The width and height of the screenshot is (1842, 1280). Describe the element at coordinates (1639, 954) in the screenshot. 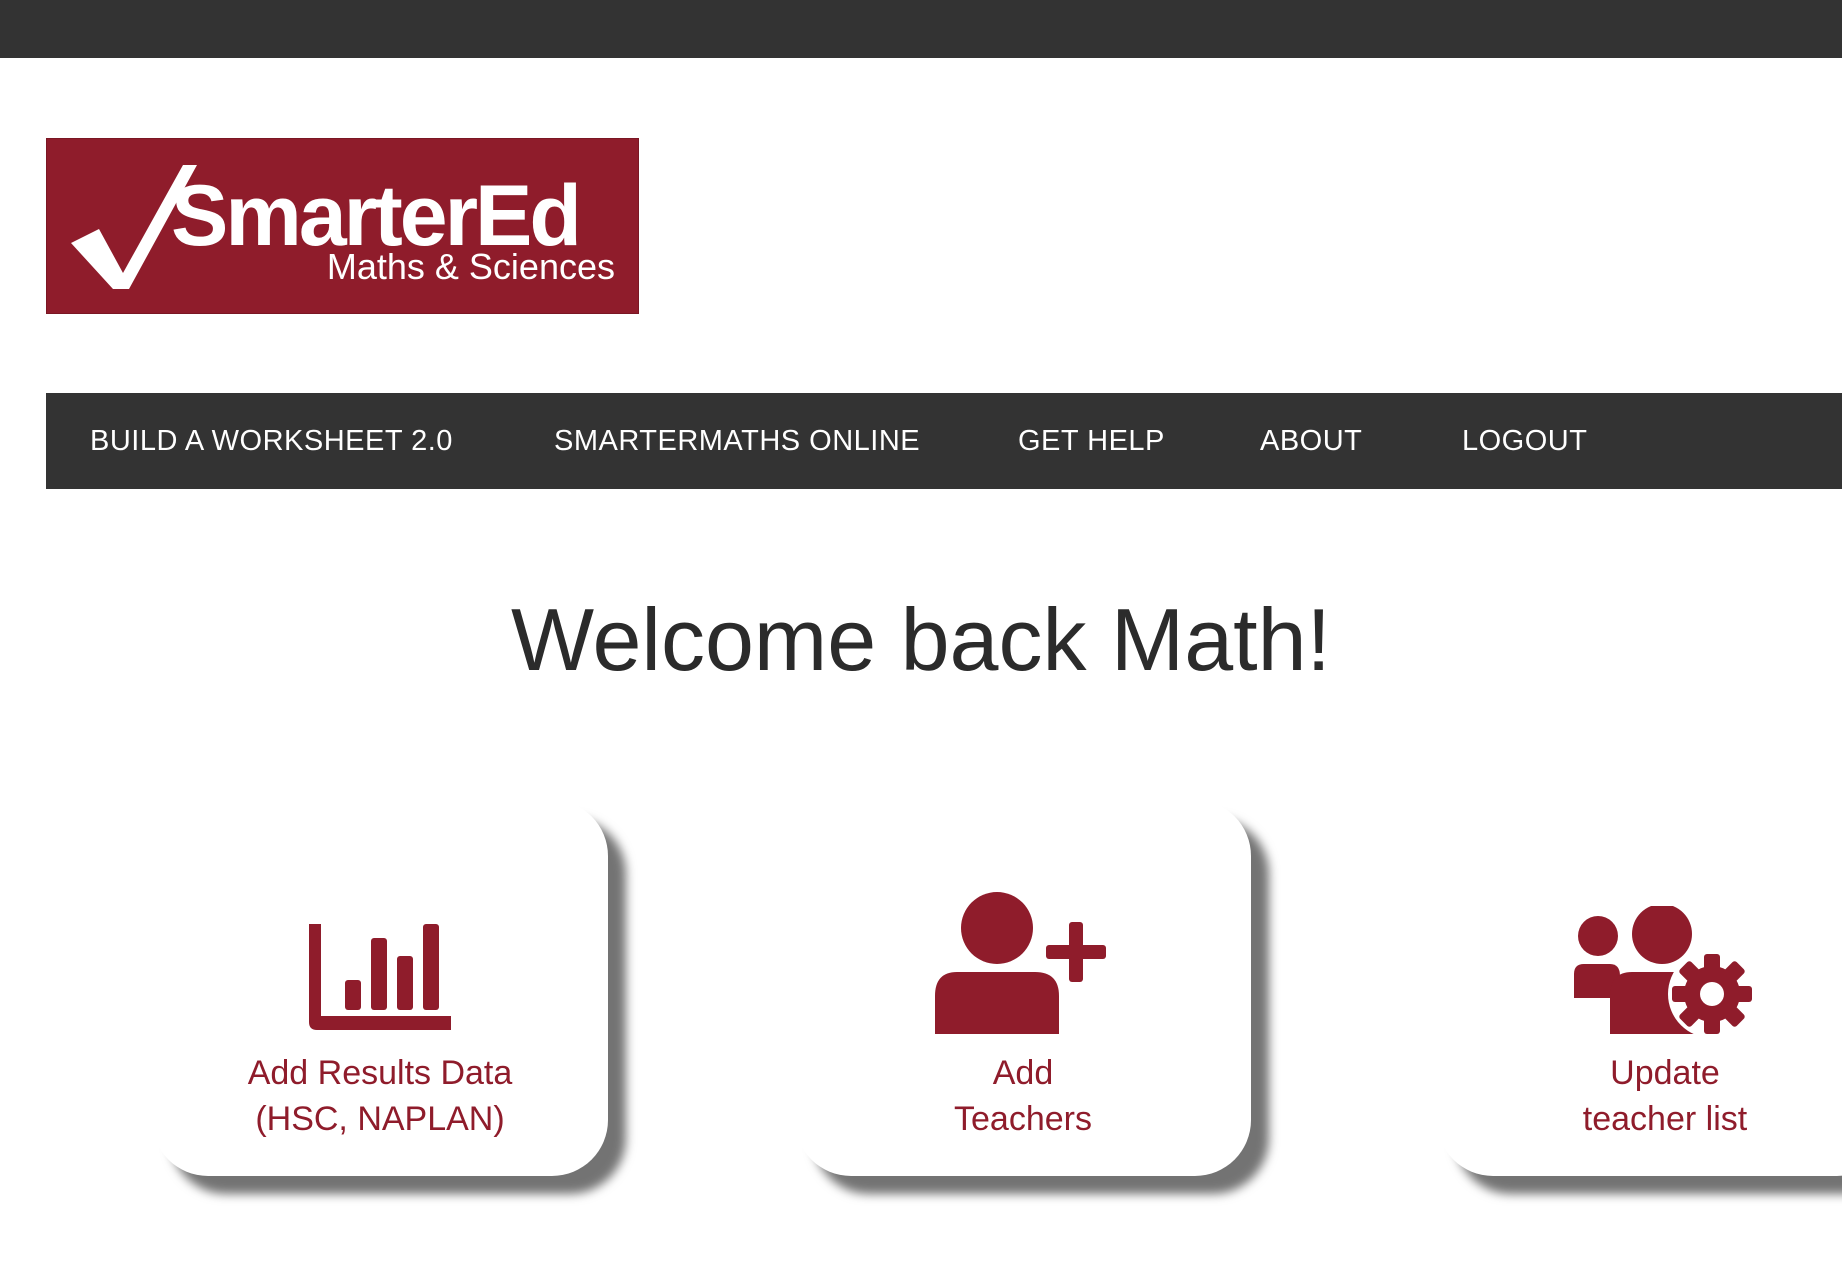

I see `users-gear-icon` at that location.